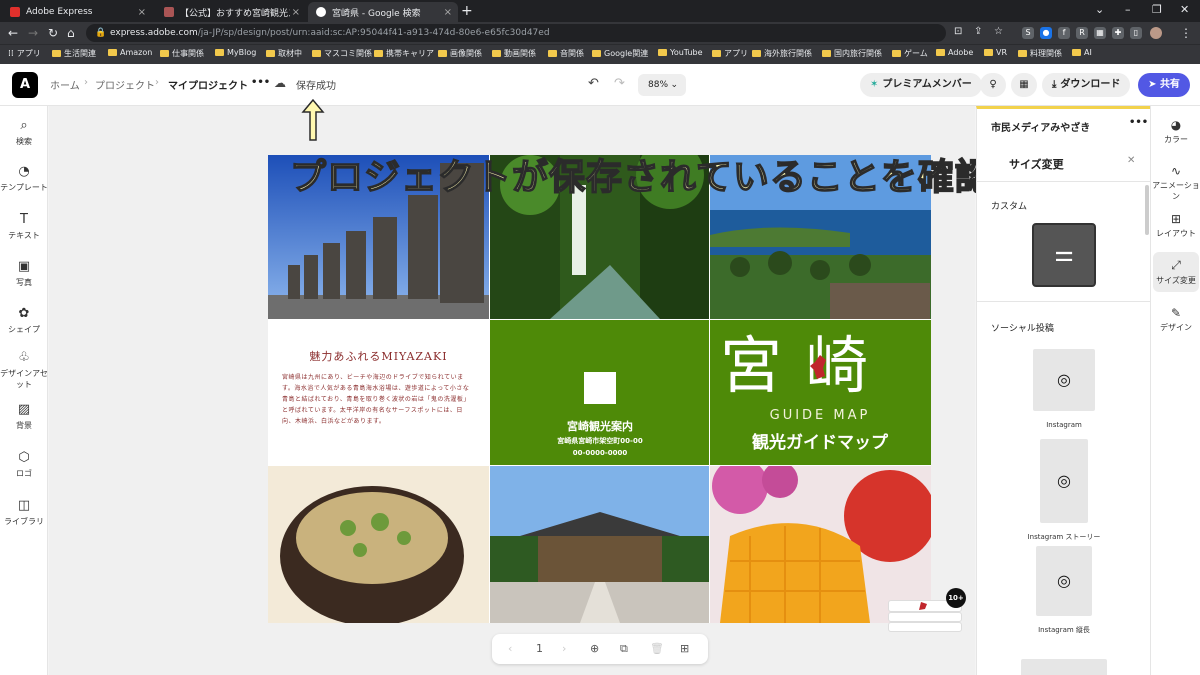 The width and height of the screenshot is (1200, 675). Describe the element at coordinates (619, 83) in the screenshot. I see `redo-icon: ↷` at that location.